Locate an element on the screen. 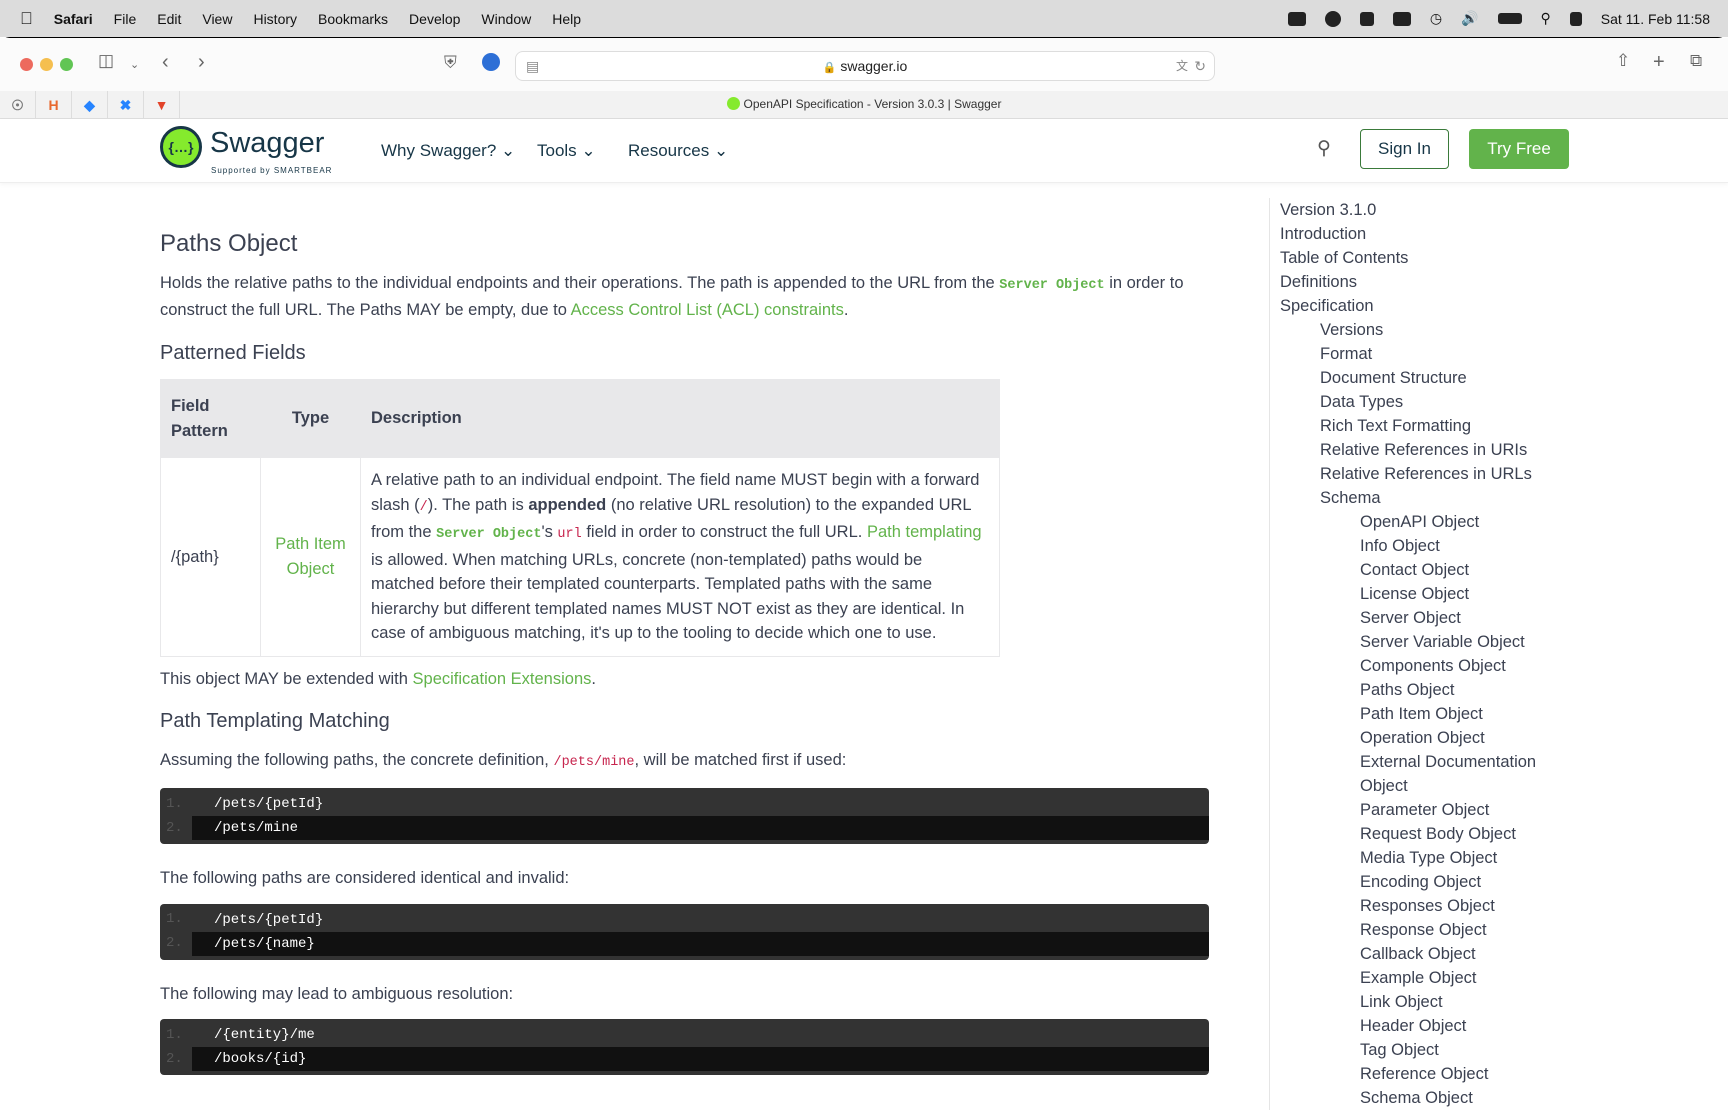 This screenshot has width=1728, height=1117. toc-item: Version 3.1.0 is located at coordinates (1424, 210).